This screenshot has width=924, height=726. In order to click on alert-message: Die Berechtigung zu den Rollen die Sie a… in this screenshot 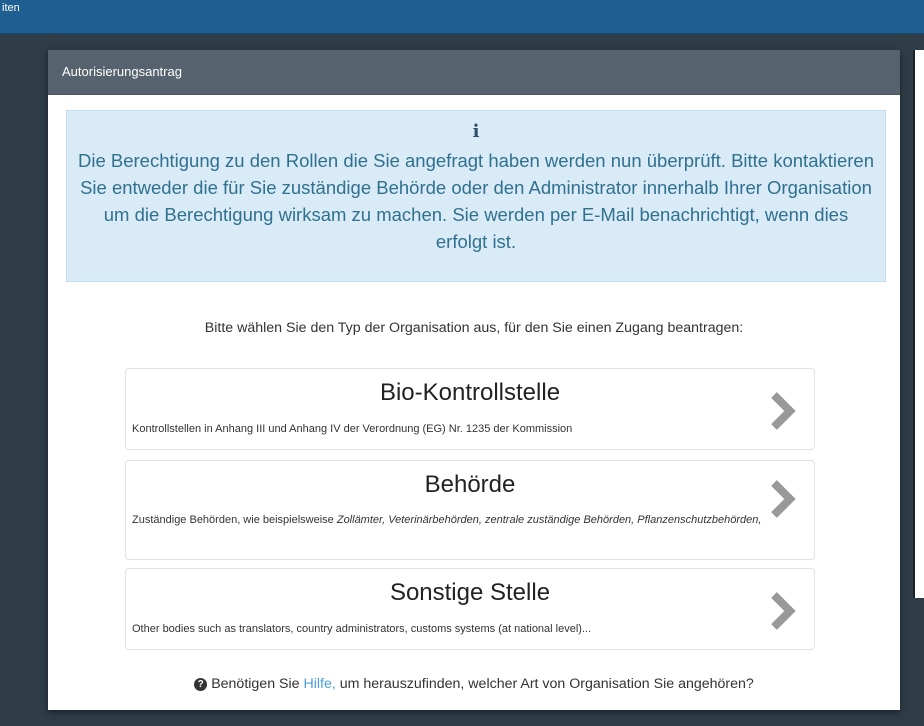, I will do `click(476, 201)`.